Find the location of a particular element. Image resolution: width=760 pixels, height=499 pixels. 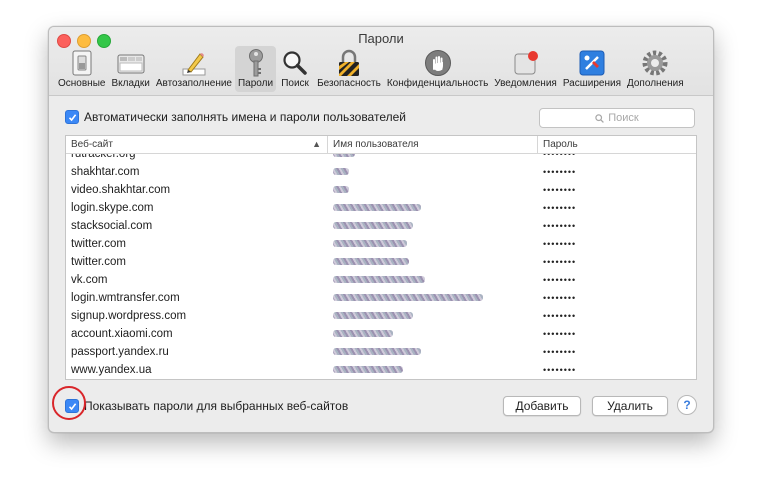

switch-icon is located at coordinates (82, 63).